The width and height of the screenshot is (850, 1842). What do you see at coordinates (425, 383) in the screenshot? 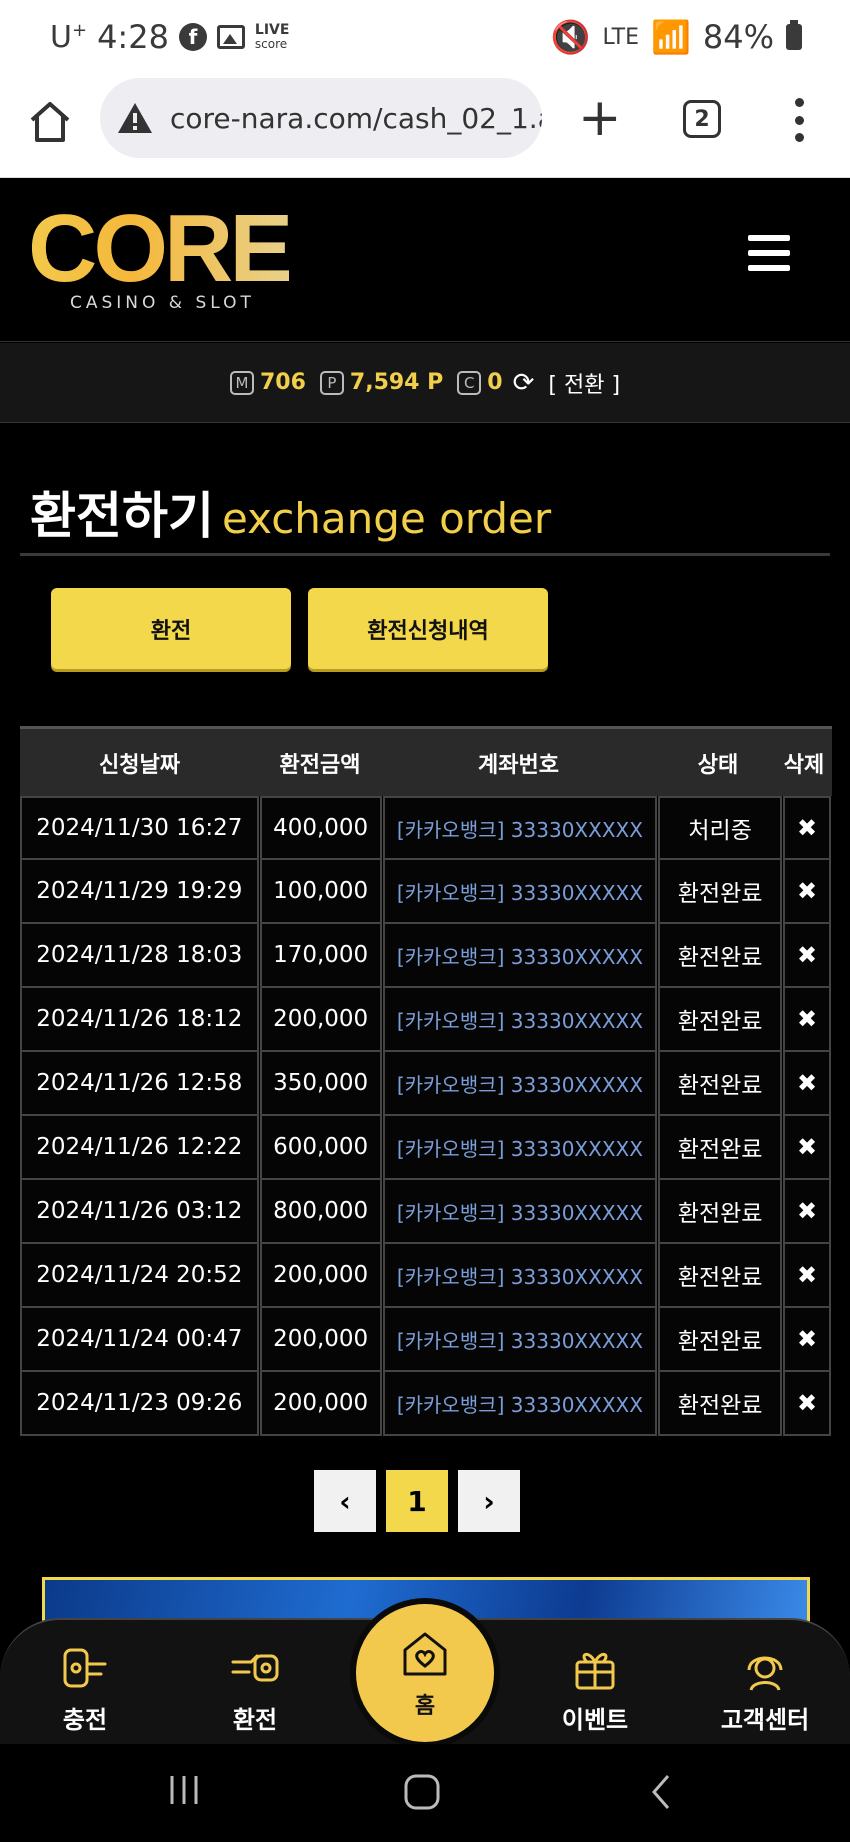
I see `balance-bar: M 706 P 7,594 P C 0 ⟳ [ 전환 ]` at bounding box center [425, 383].